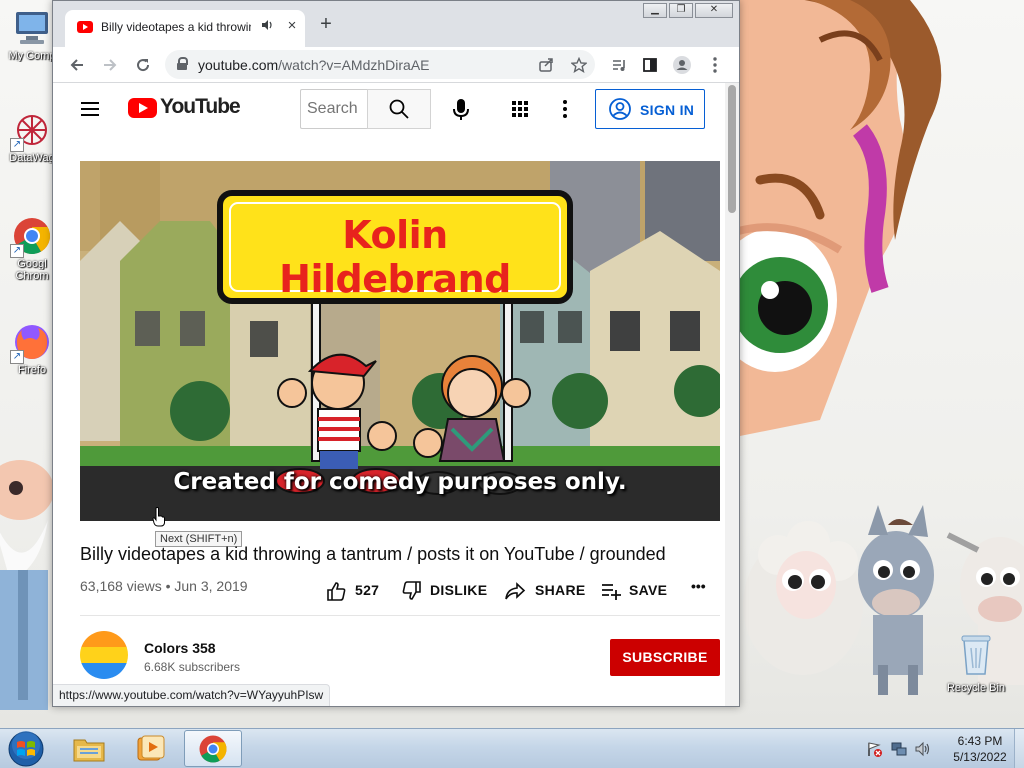  I want to click on windows-orb-icon, so click(26, 749).